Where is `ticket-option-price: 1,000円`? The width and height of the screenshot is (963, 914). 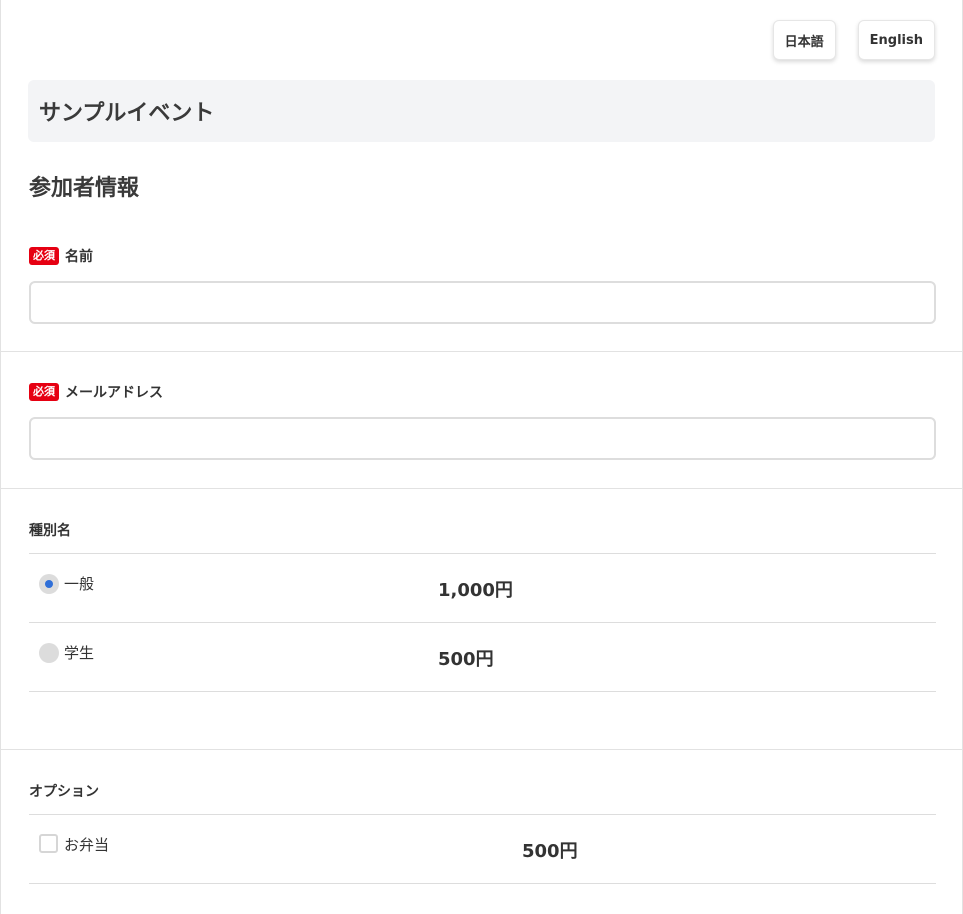
ticket-option-price: 1,000円 is located at coordinates (475, 590).